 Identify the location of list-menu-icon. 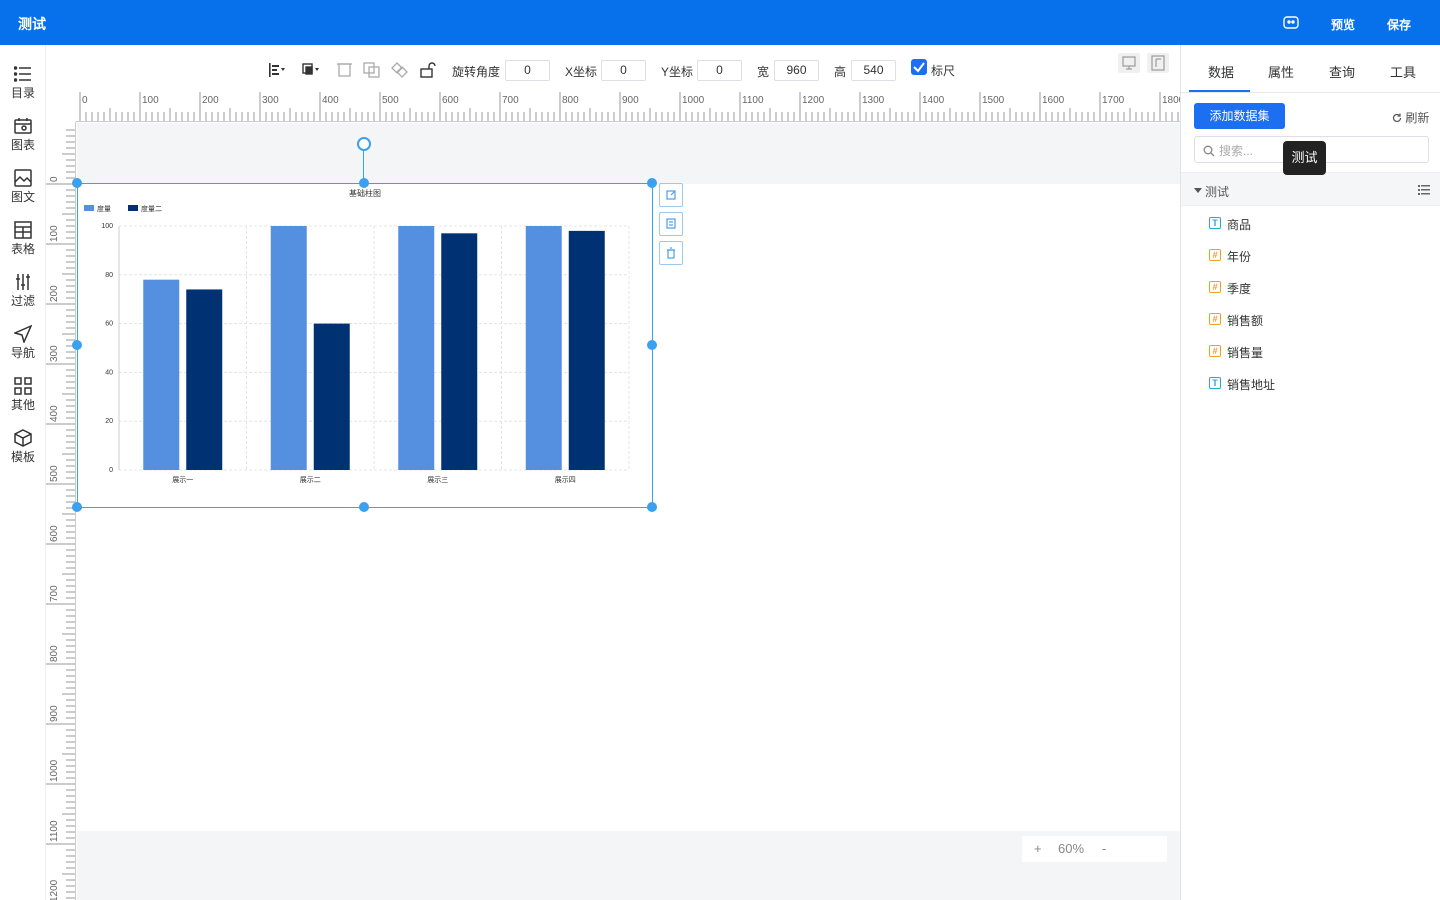
(1424, 190).